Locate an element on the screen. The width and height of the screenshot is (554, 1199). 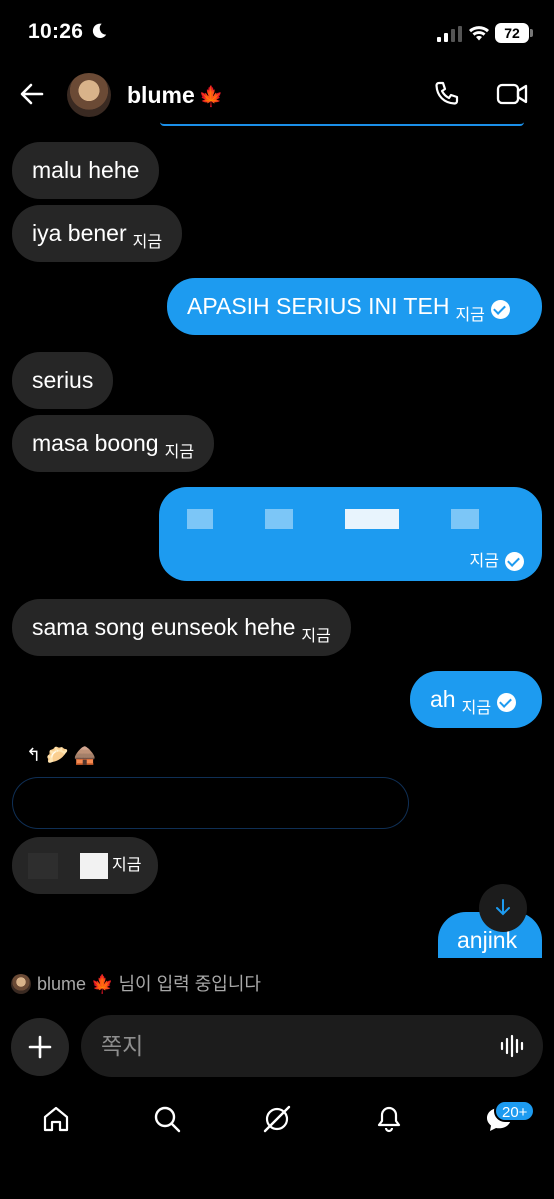
add-attachment-button is located at coordinates (40, 1047).